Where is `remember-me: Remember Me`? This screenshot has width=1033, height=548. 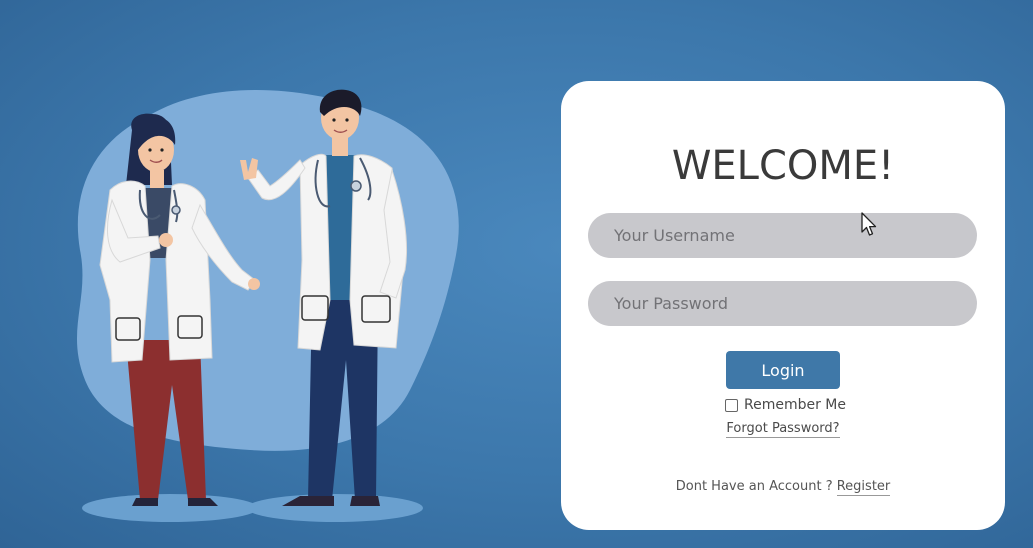 remember-me: Remember Me is located at coordinates (785, 405).